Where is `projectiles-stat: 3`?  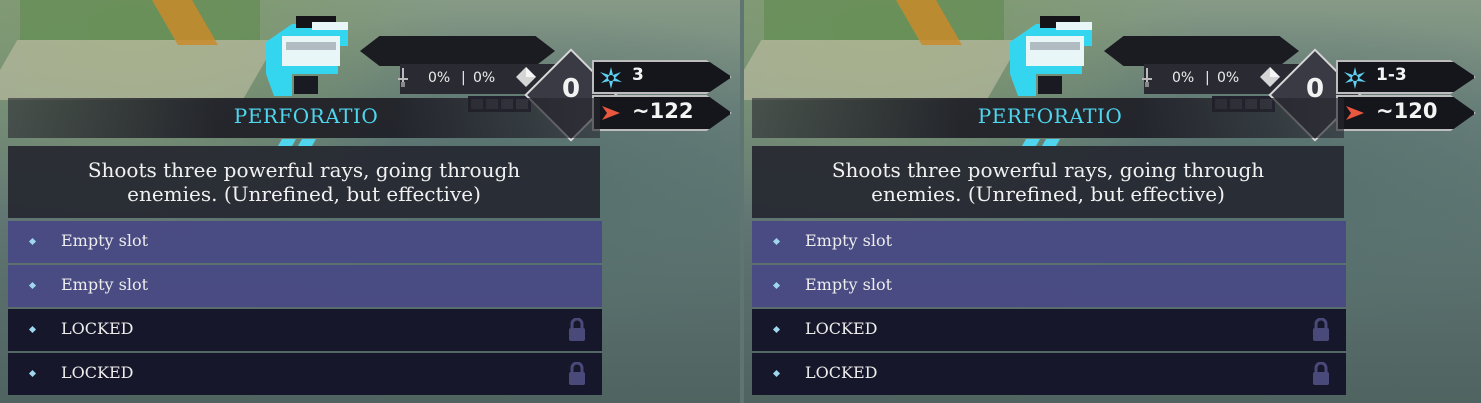
projectiles-stat: 3 is located at coordinates (662, 77).